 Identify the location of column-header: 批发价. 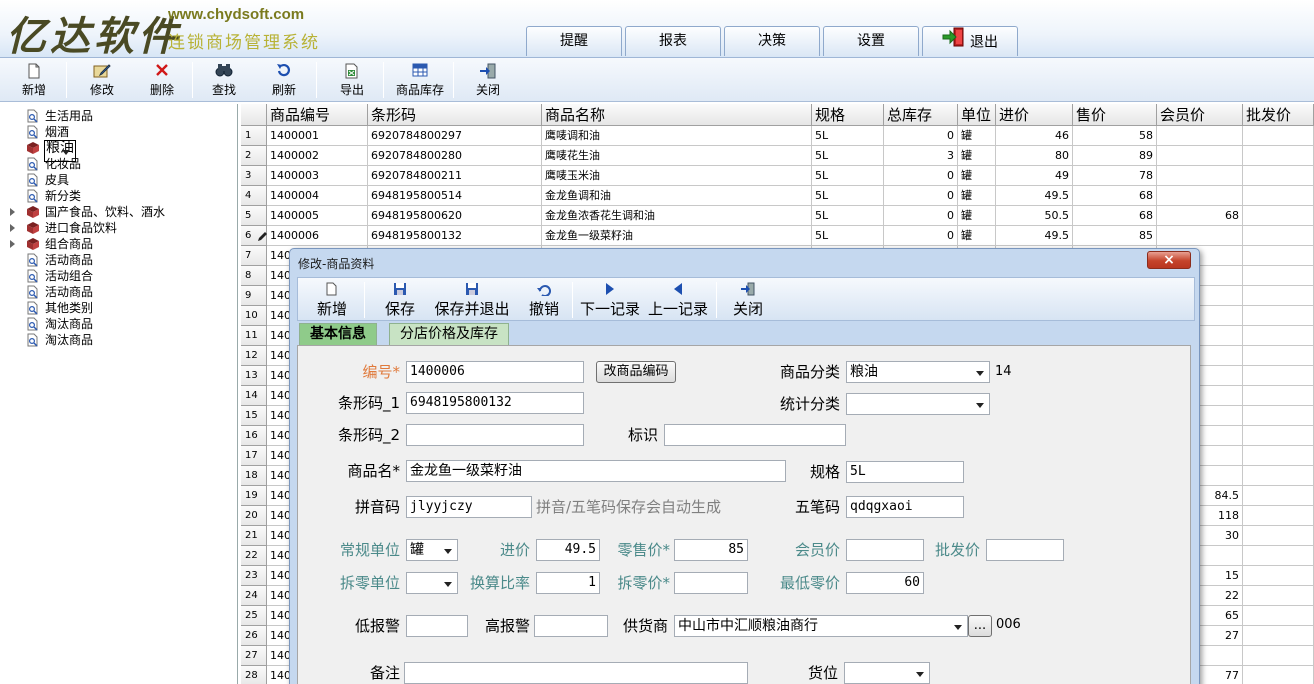
(1278, 115).